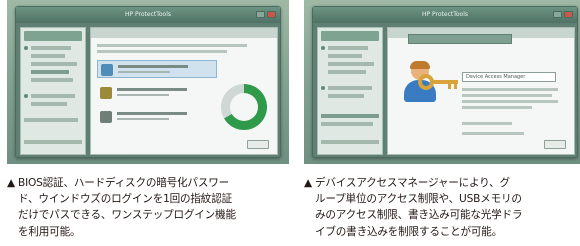 The height and width of the screenshot is (246, 580). What do you see at coordinates (412, 183) in the screenshot?
I see `caption-line: デバイスアクセスマネージャーにより、グ` at bounding box center [412, 183].